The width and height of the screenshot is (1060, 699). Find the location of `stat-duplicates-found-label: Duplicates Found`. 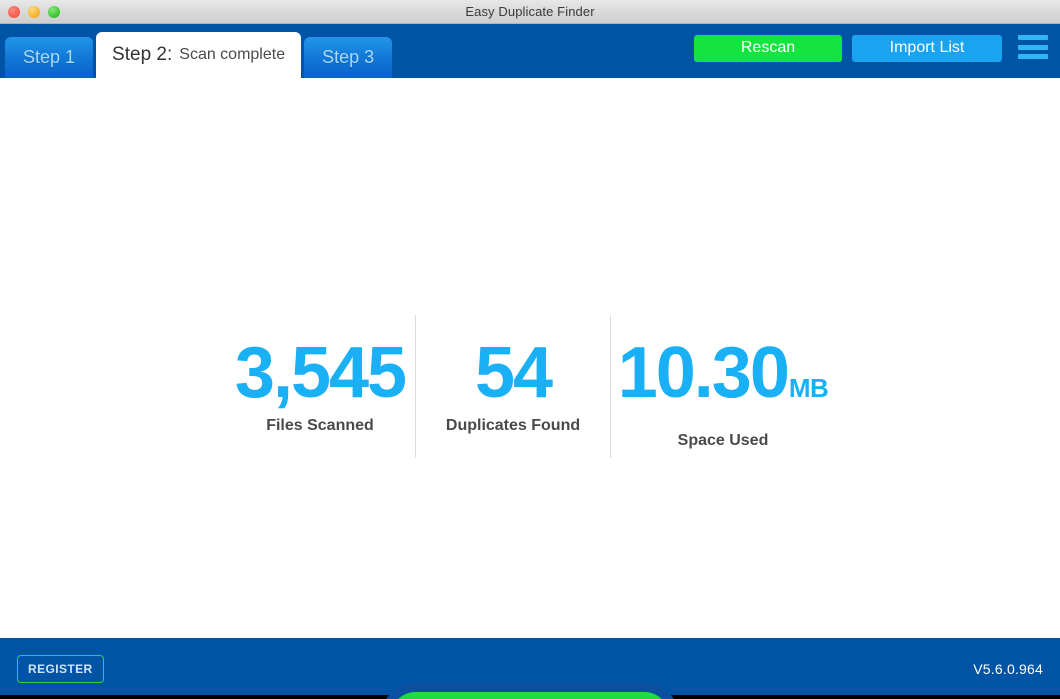

stat-duplicates-found-label: Duplicates Found is located at coordinates (513, 425).